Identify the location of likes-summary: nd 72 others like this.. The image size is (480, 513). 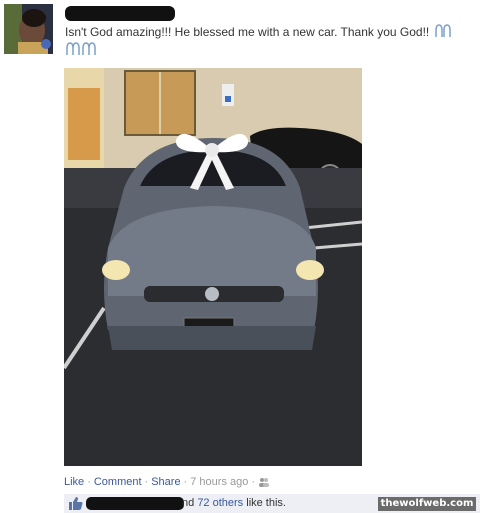
(234, 503).